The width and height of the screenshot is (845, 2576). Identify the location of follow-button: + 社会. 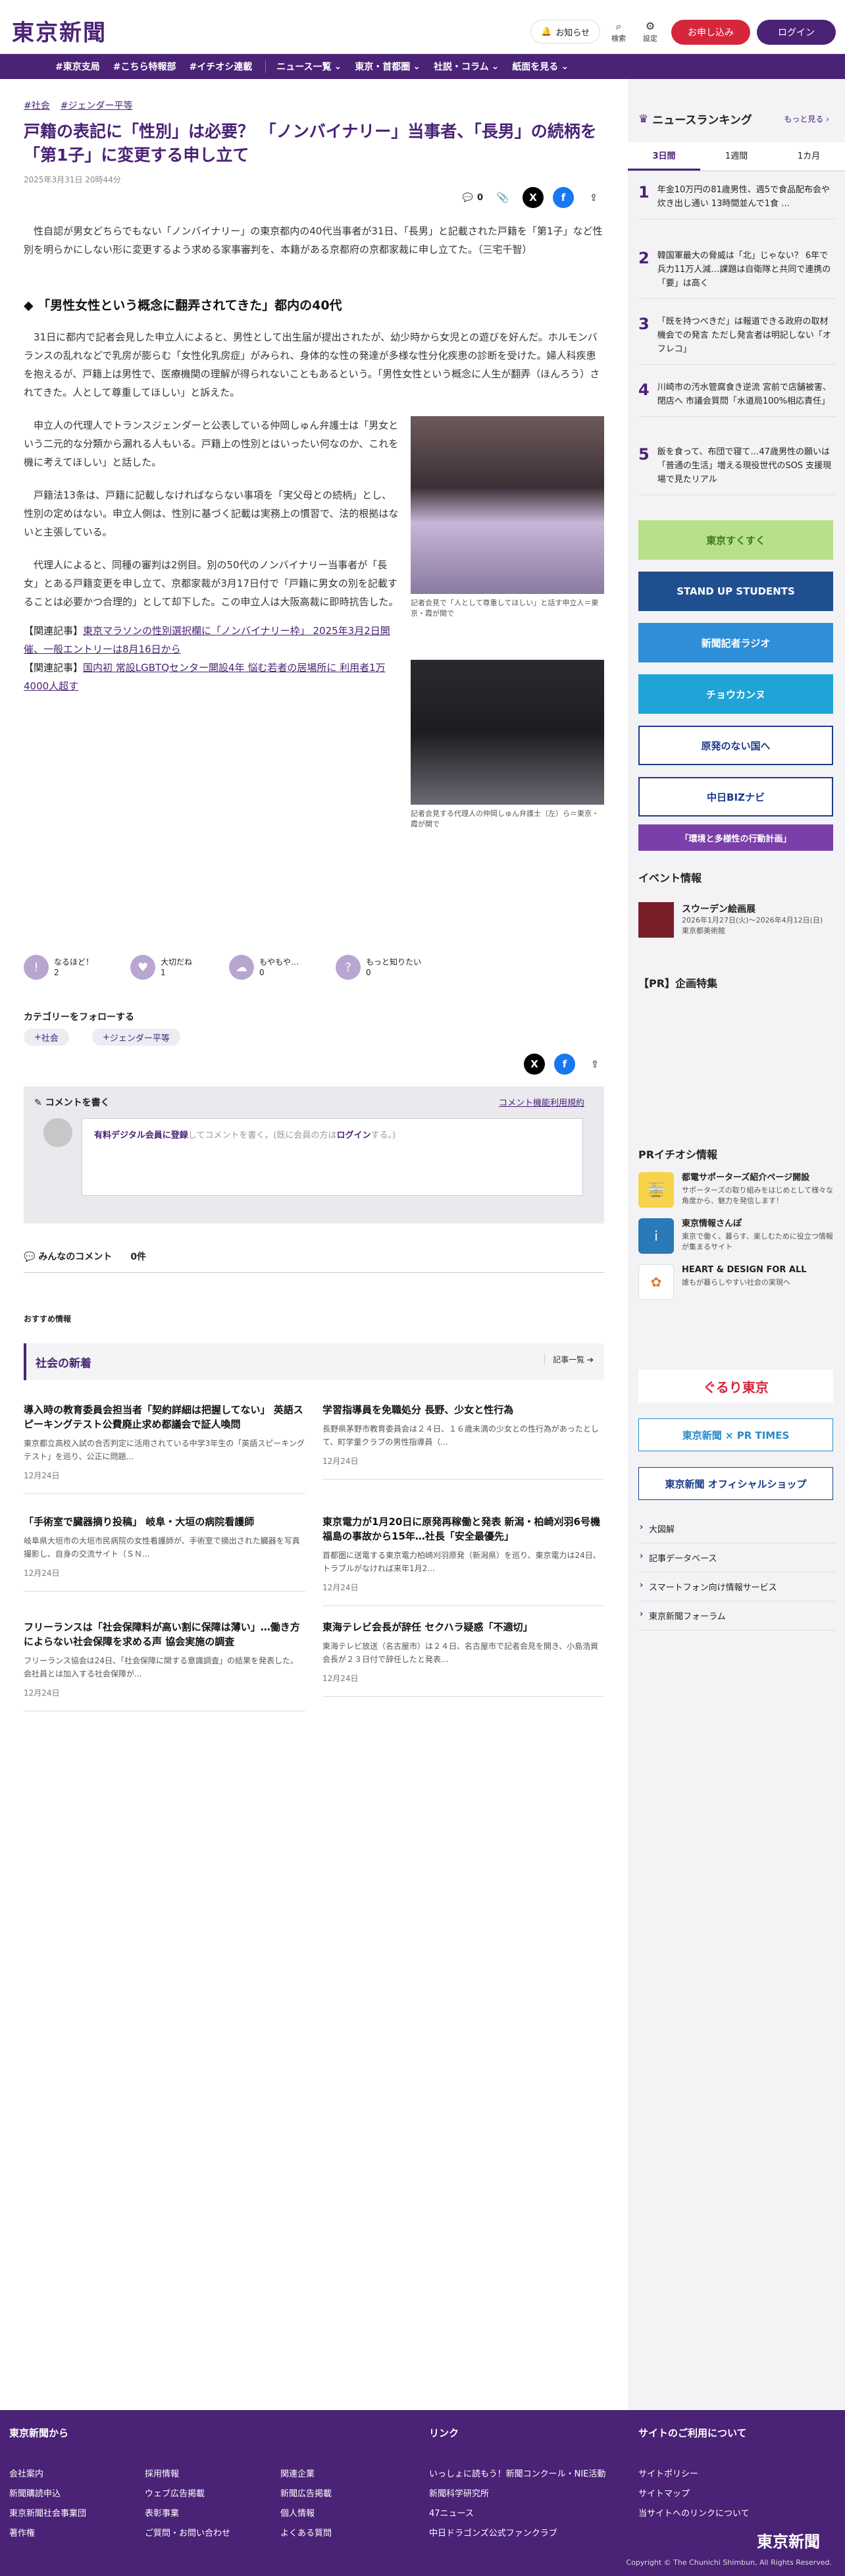
(47, 1037).